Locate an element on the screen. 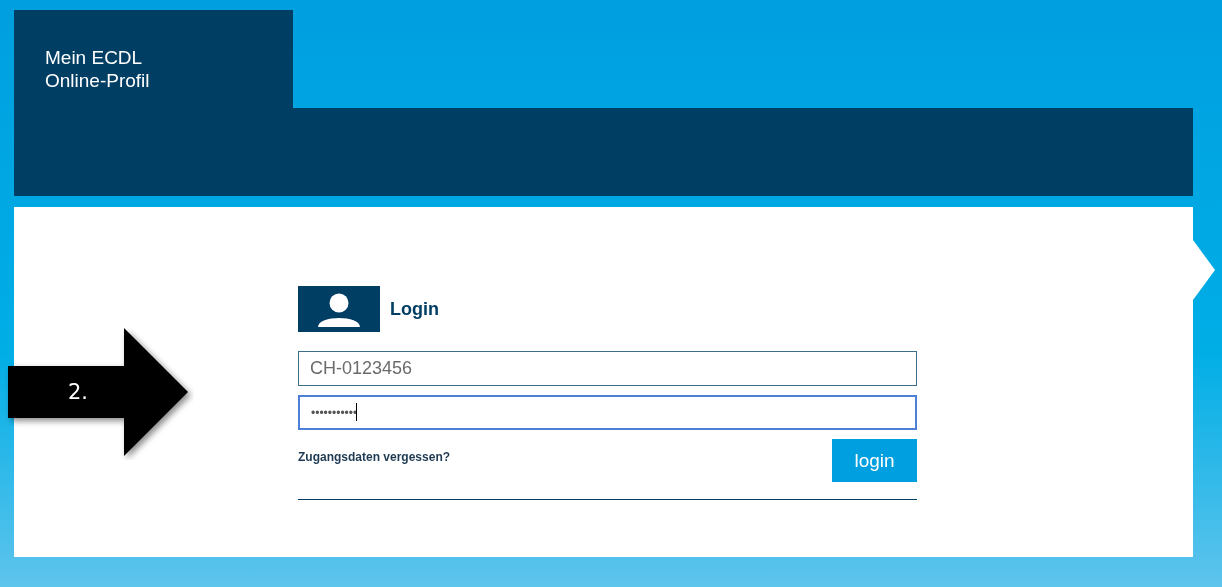 The width and height of the screenshot is (1222, 587). forgot-credentials-link: Zugangsdaten vergessen? is located at coordinates (374, 457).